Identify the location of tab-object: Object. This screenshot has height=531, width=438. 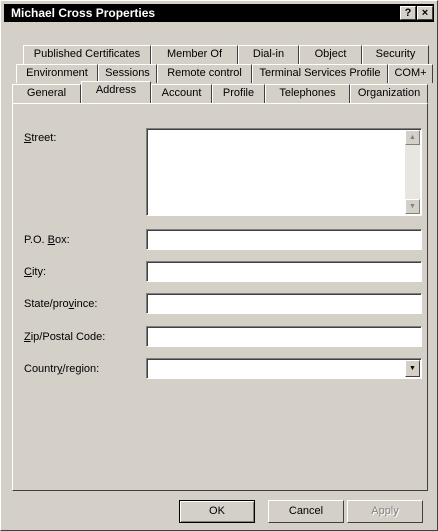
(330, 54).